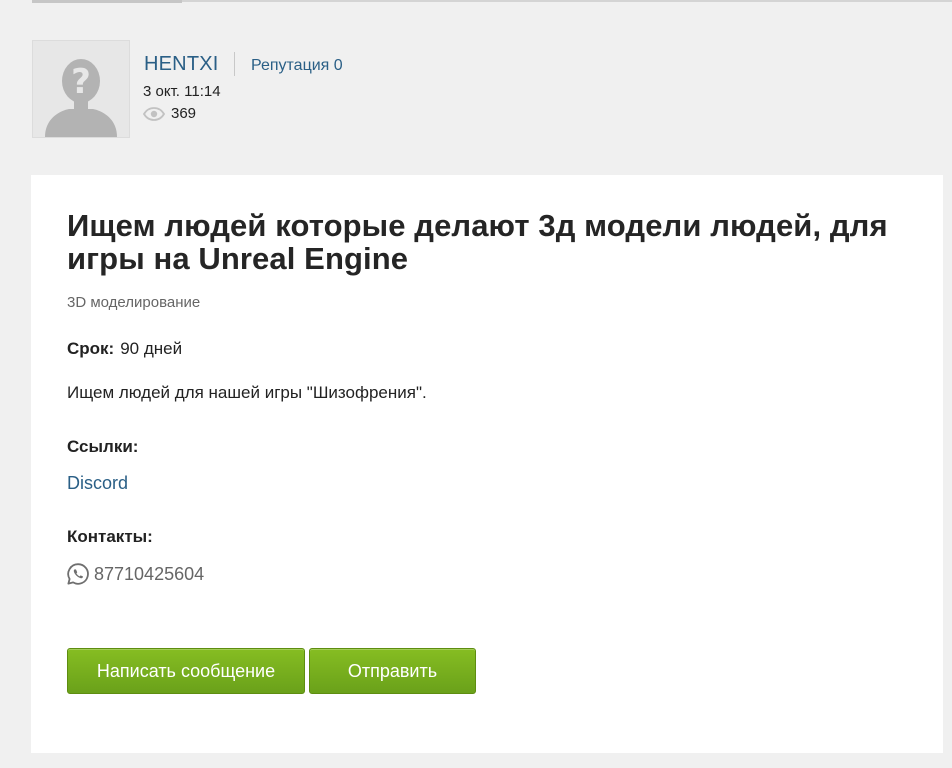 The image size is (952, 768). What do you see at coordinates (91, 348) in the screenshot?
I see `term-label: Срок:` at bounding box center [91, 348].